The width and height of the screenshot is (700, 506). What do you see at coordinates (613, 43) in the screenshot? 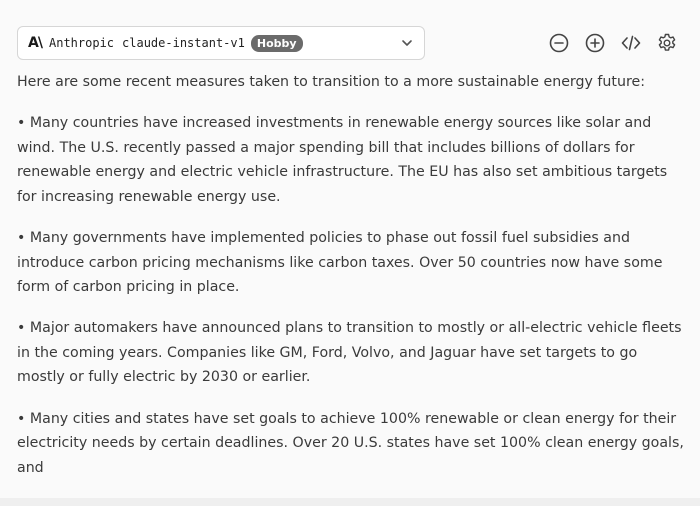
I see `toolbar` at bounding box center [613, 43].